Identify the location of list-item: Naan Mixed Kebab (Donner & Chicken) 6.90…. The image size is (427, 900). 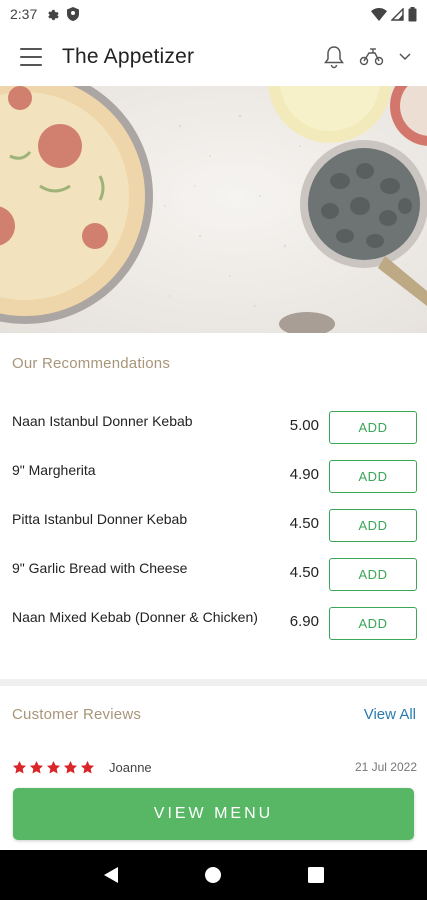
(213, 623).